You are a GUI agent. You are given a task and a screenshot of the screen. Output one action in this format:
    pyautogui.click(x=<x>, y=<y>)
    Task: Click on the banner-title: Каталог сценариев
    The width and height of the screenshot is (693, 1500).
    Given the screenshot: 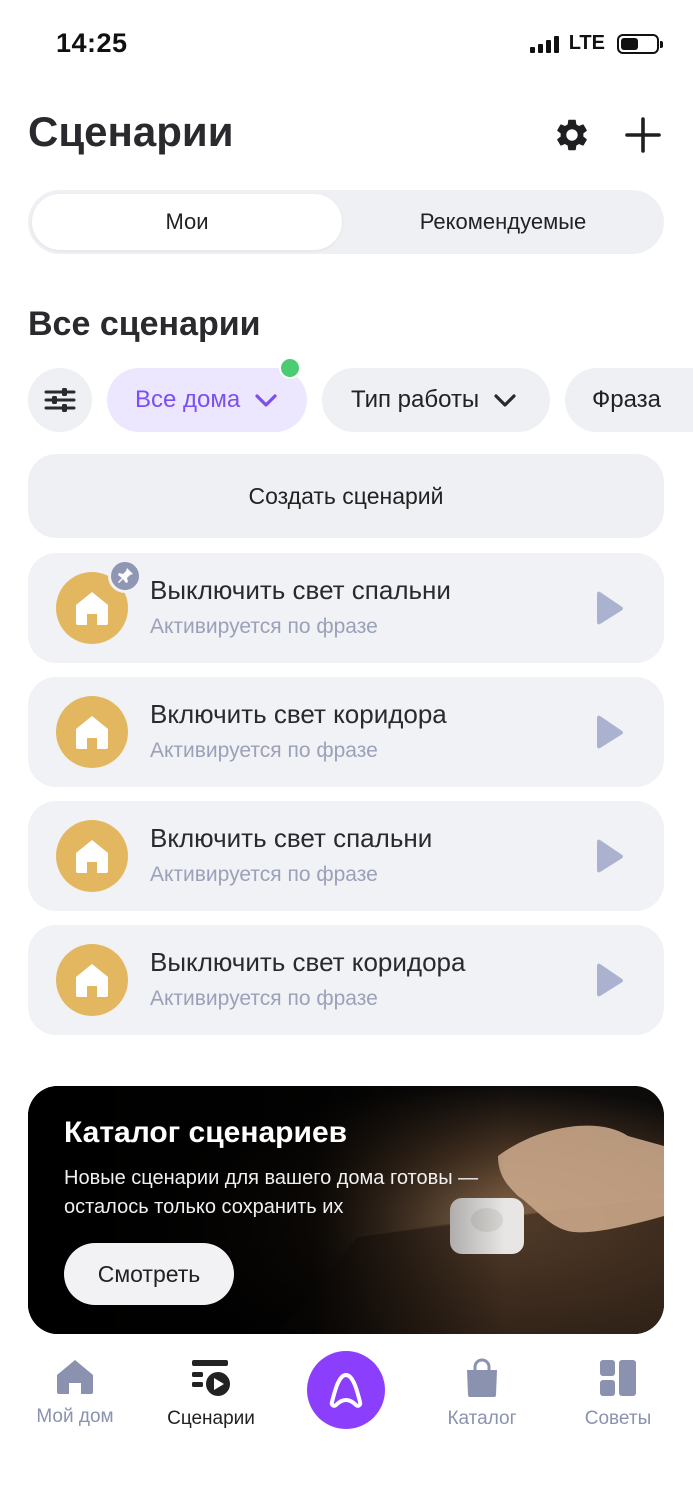 What is the action you would take?
    pyautogui.click(x=206, y=1132)
    